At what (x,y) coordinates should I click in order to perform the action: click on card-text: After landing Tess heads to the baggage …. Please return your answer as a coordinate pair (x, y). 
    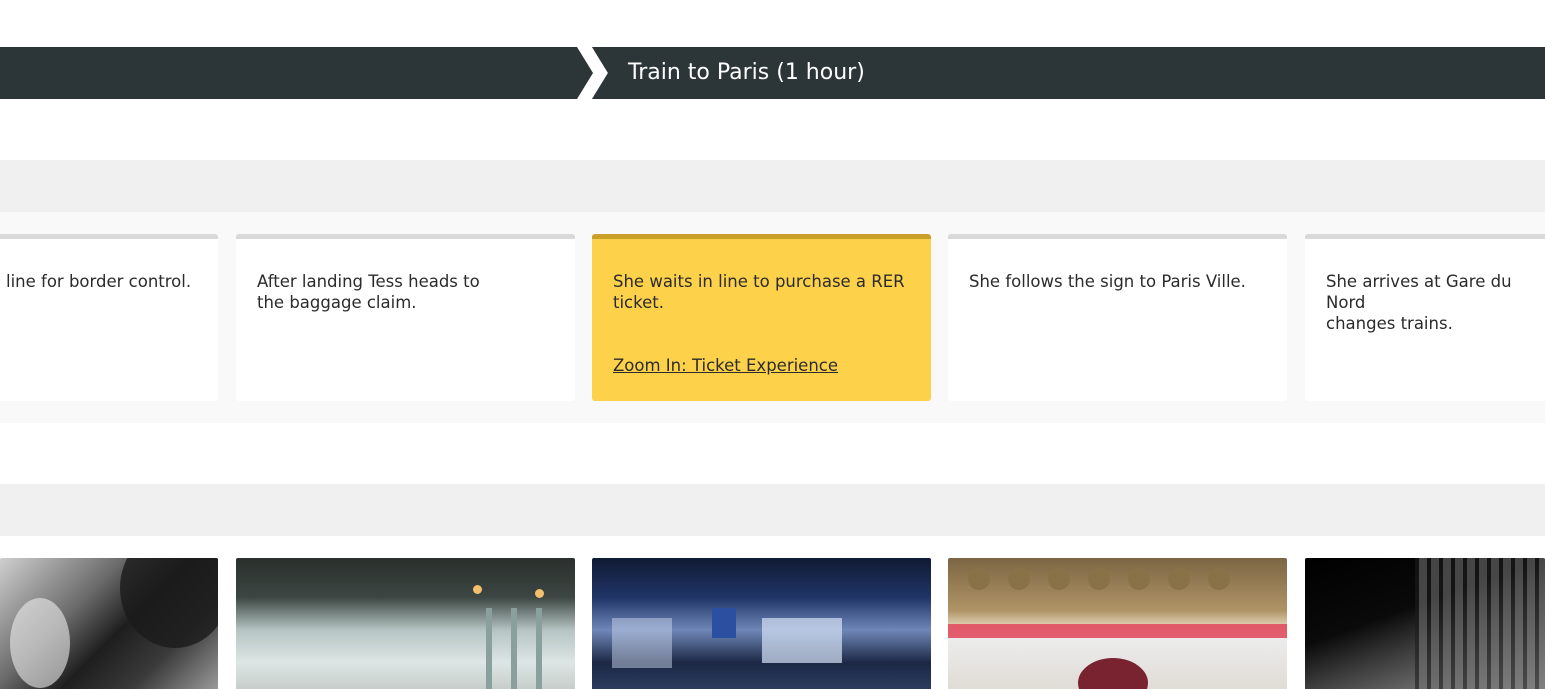
    Looking at the image, I should click on (368, 292).